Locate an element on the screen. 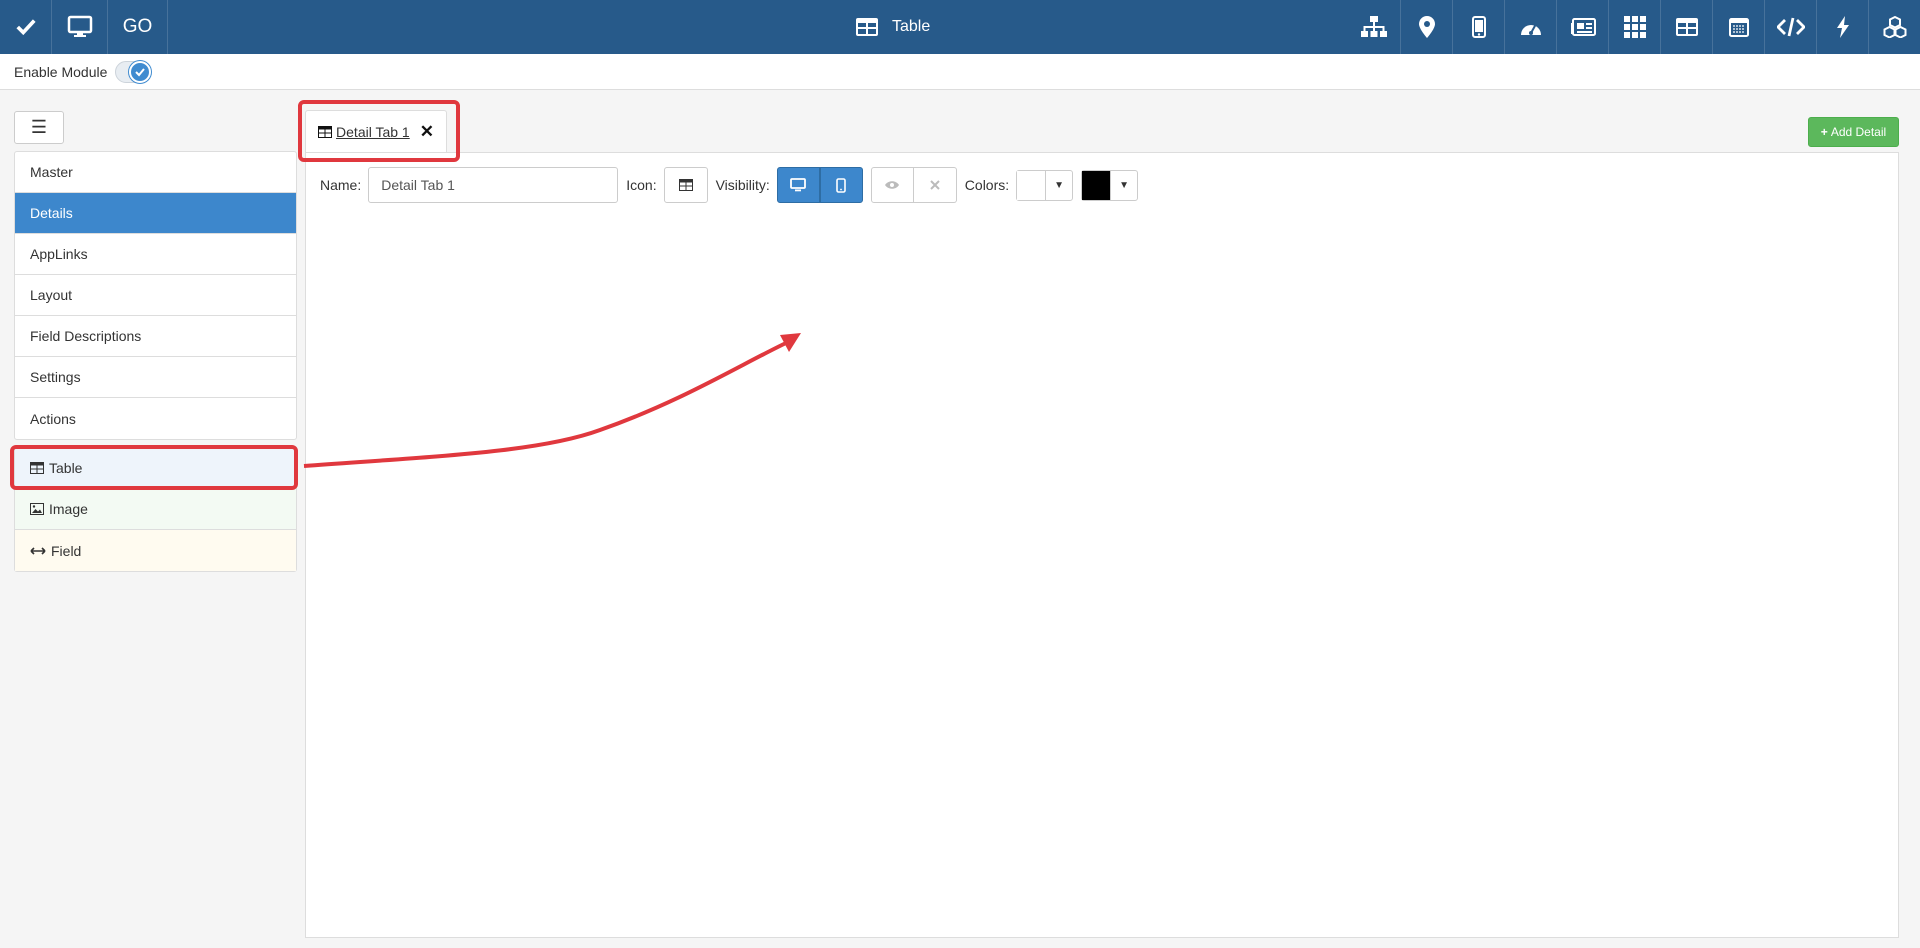  sidebar-item-details: Details is located at coordinates (155, 213).